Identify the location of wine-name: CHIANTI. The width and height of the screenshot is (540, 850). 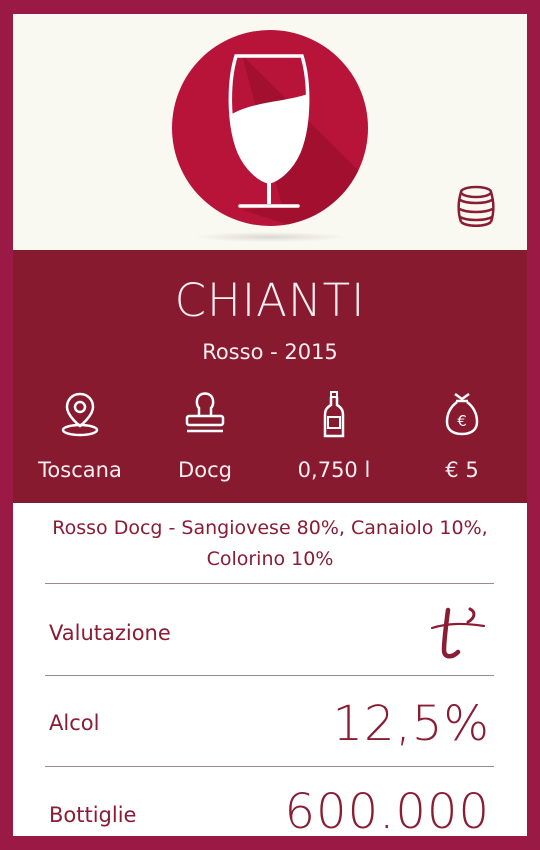
(270, 300).